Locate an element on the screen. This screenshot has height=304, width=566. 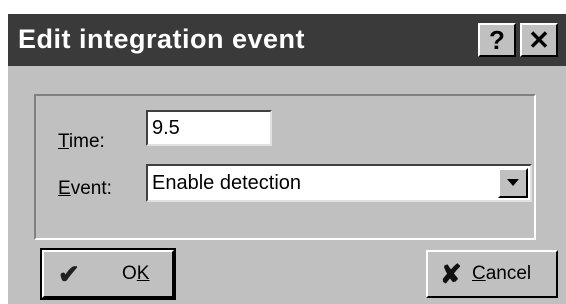
cancel-button-label: Cancel is located at coordinates (501, 274).